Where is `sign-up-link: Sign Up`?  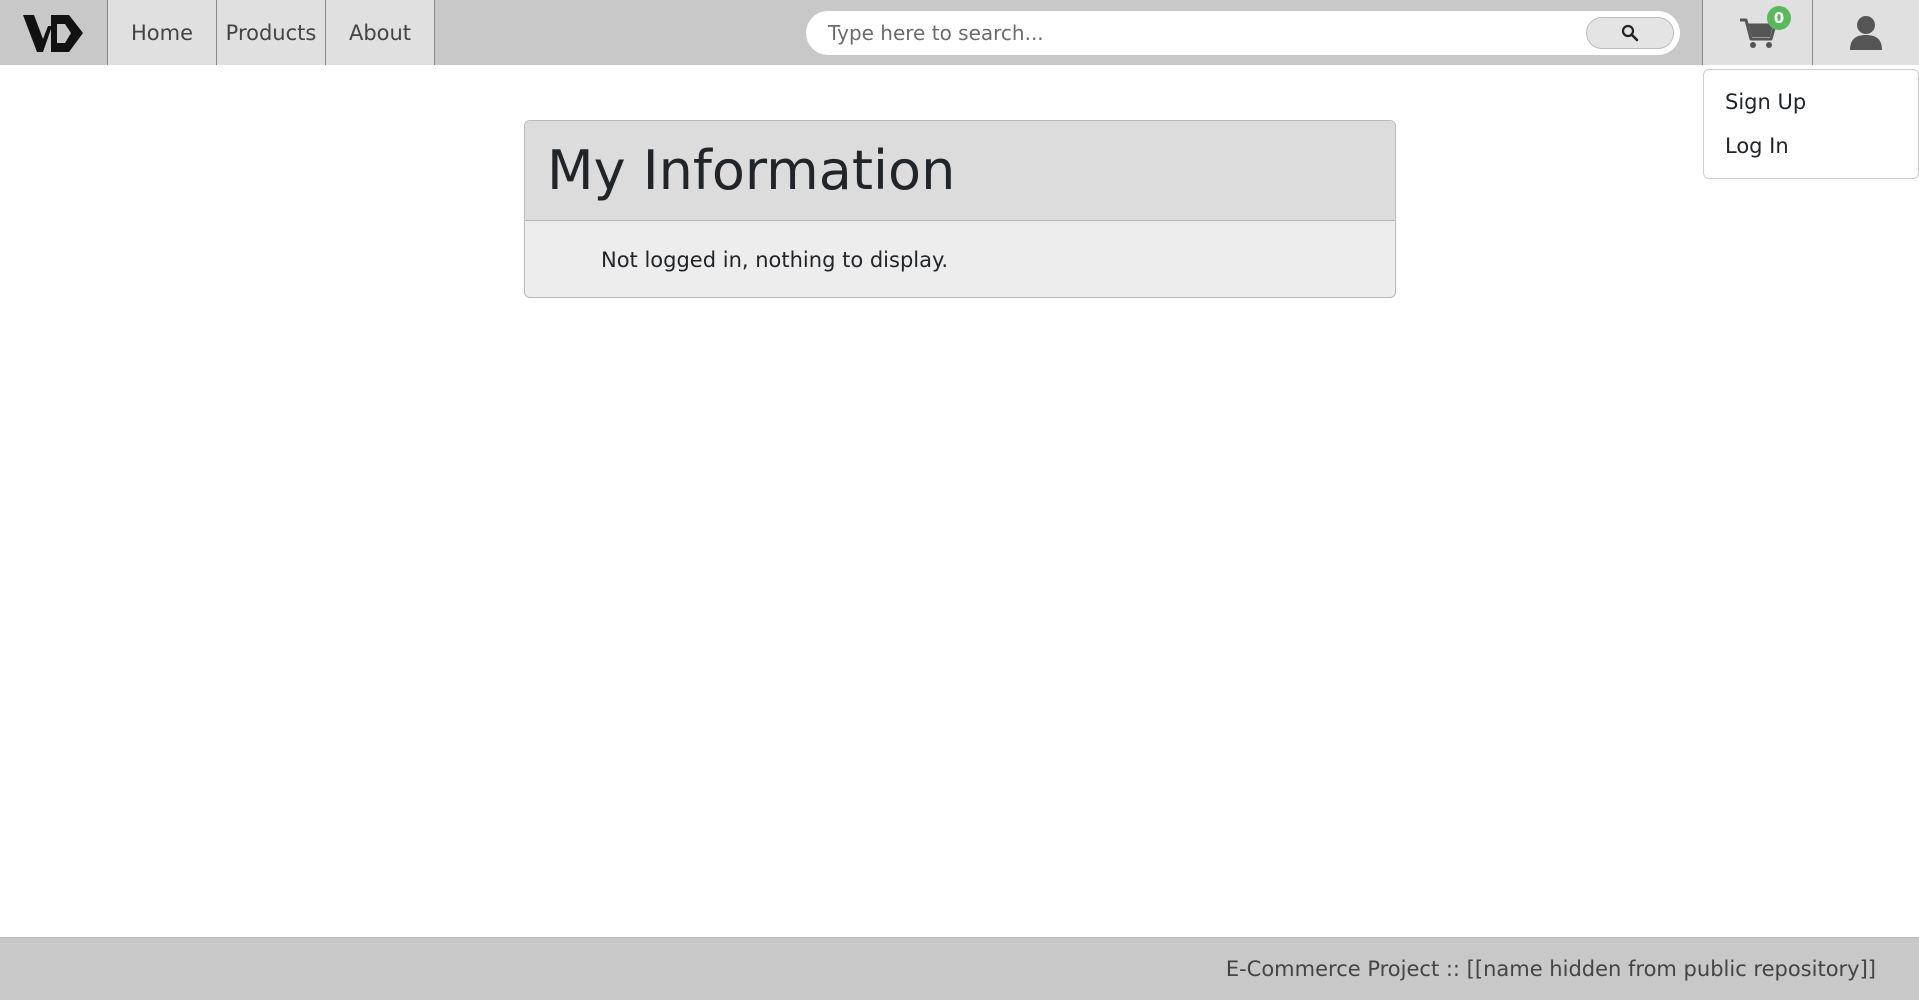
sign-up-link: Sign Up is located at coordinates (1811, 106).